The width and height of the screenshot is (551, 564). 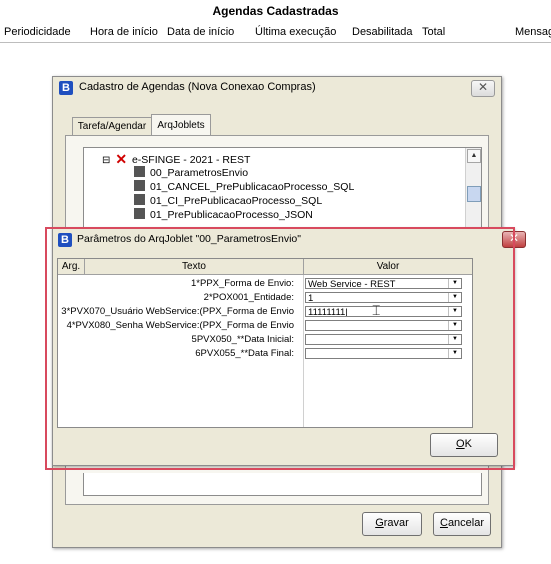 I want to click on param-row: 6PVX055_**Data Final: ▼, so click(x=265, y=354).